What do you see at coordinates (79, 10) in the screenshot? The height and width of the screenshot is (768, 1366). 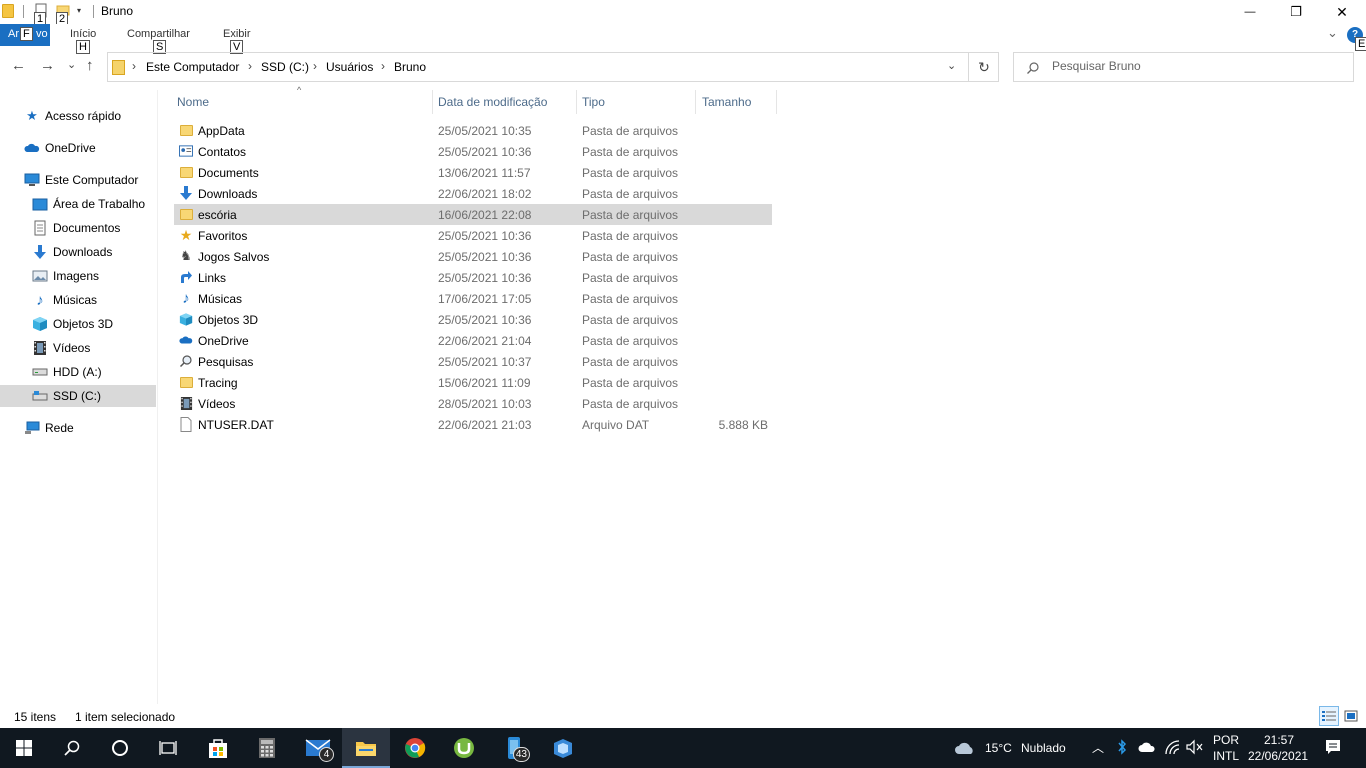 I see `customize-qat-button: ▾` at bounding box center [79, 10].